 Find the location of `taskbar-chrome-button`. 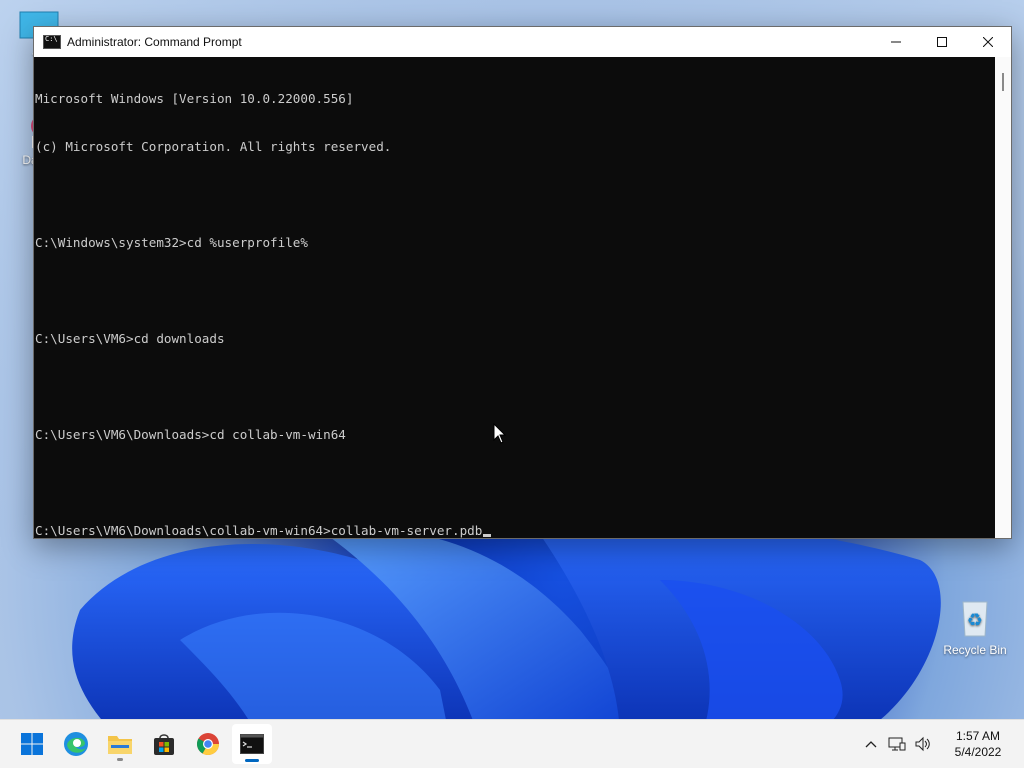

taskbar-chrome-button is located at coordinates (208, 744).